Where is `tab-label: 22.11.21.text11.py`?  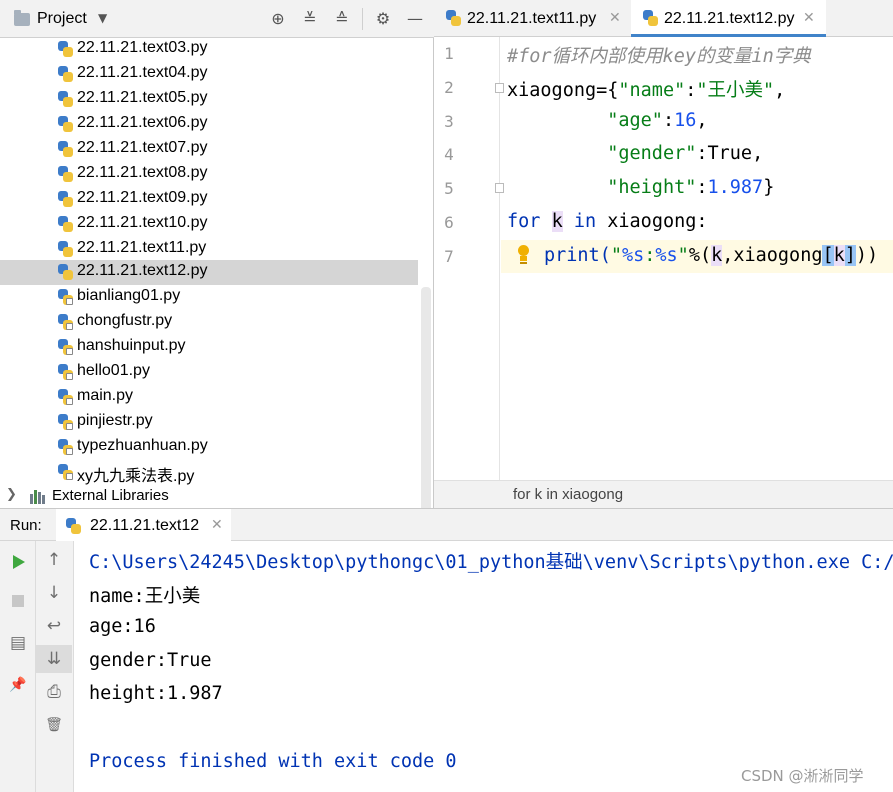 tab-label: 22.11.21.text11.py is located at coordinates (532, 18).